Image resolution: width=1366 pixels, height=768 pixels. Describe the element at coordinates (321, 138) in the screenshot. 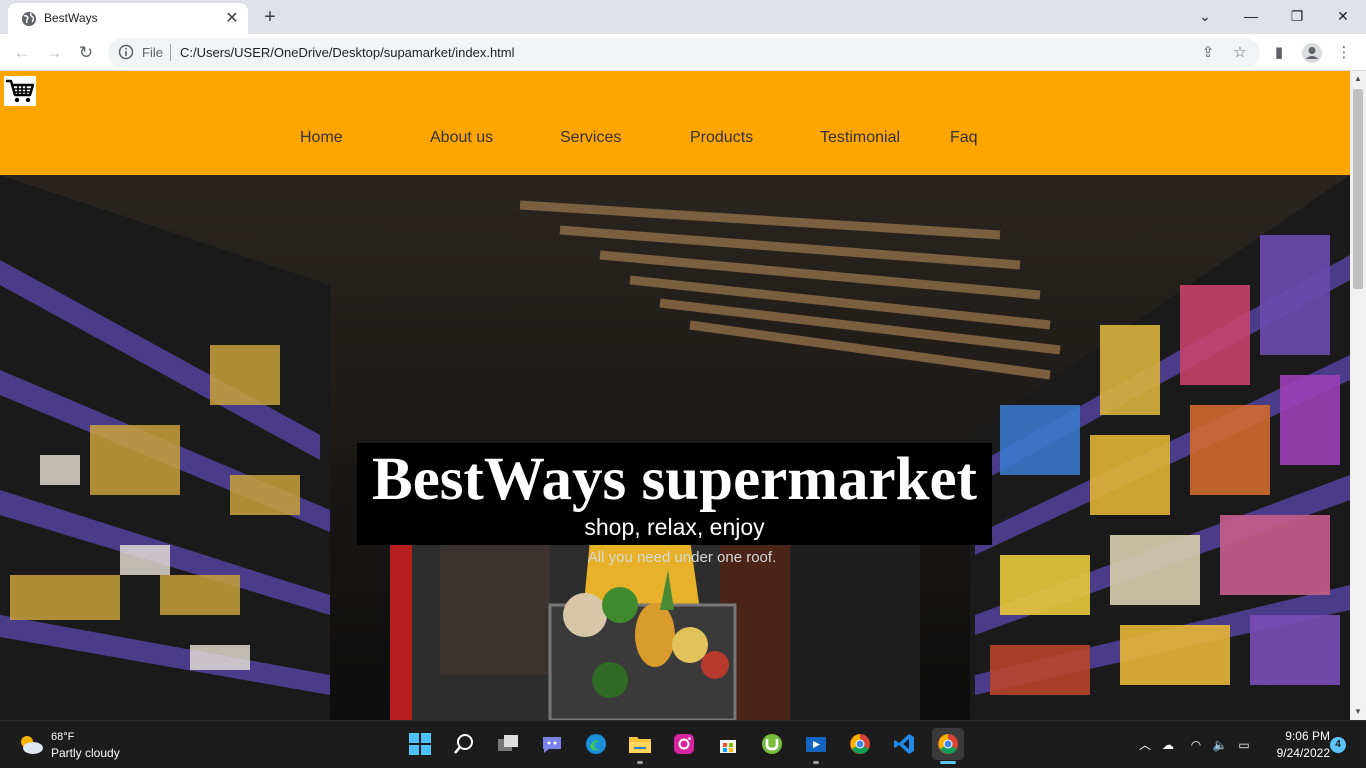

I see `nav-home: Home` at that location.